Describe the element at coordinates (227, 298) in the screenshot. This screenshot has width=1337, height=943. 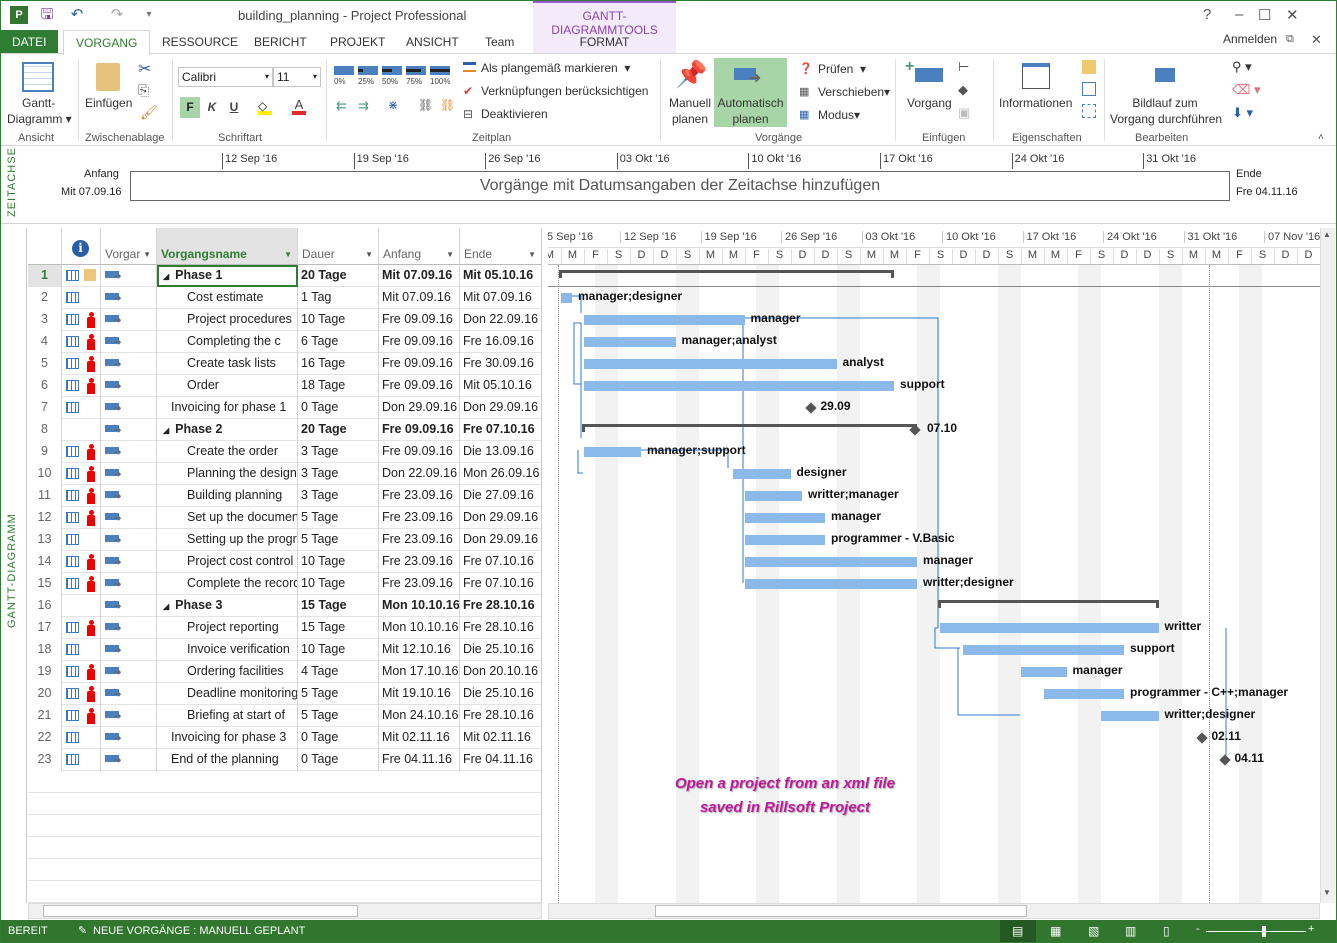
I see `task-name-cell: Cost estimate` at that location.